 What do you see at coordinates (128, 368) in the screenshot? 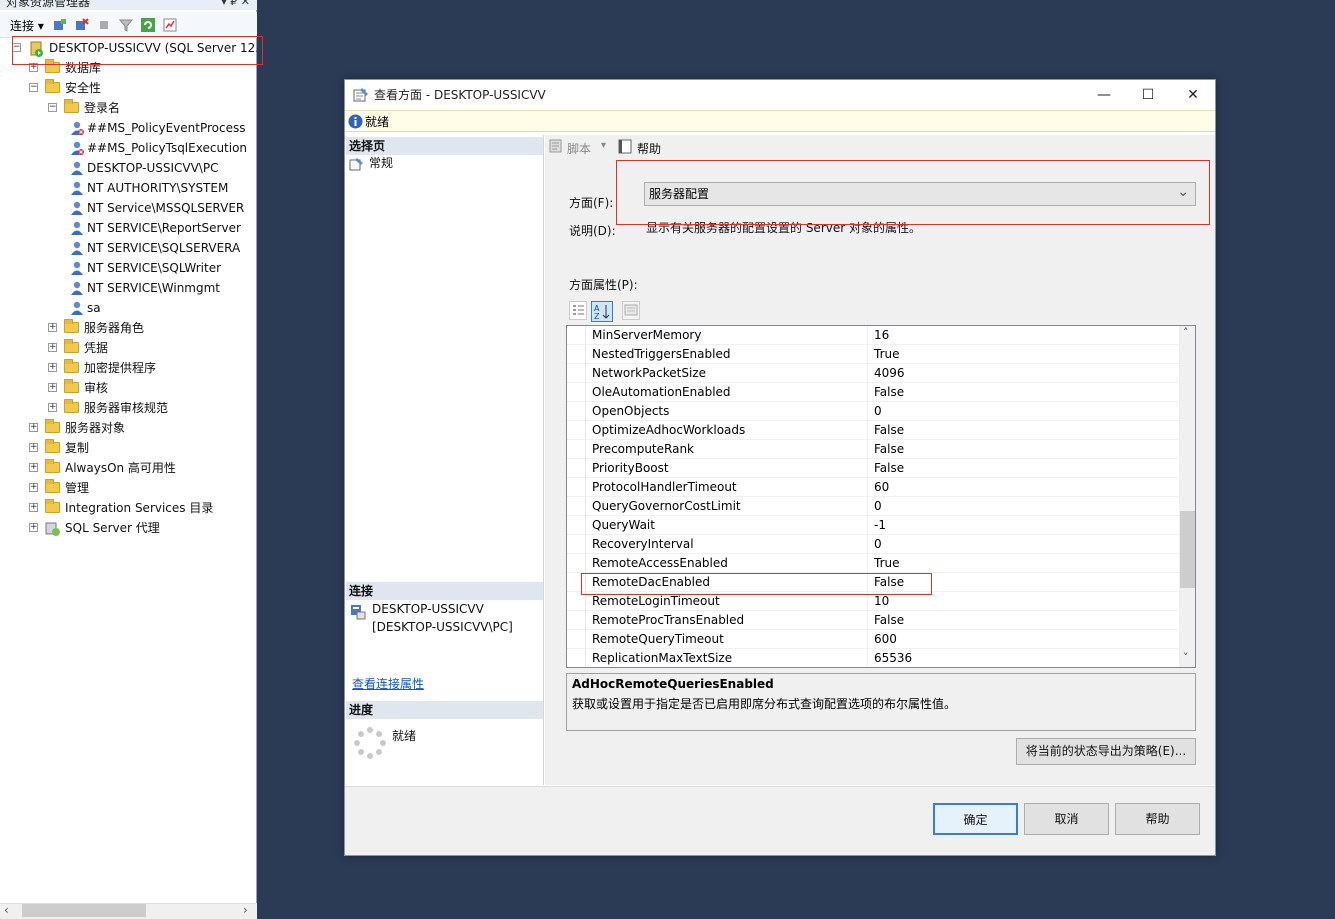
I see `tree-node: + 加密提供程序` at bounding box center [128, 368].